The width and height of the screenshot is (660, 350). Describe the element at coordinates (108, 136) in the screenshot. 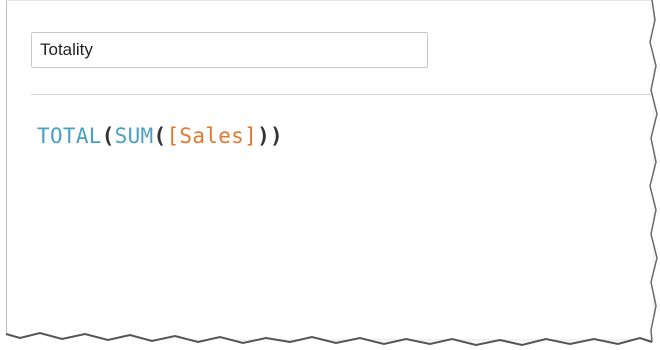

I see `formula-open-paren: (` at that location.